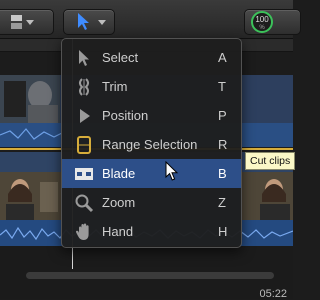  I want to click on menu-item-shortcut: R, so click(223, 144).